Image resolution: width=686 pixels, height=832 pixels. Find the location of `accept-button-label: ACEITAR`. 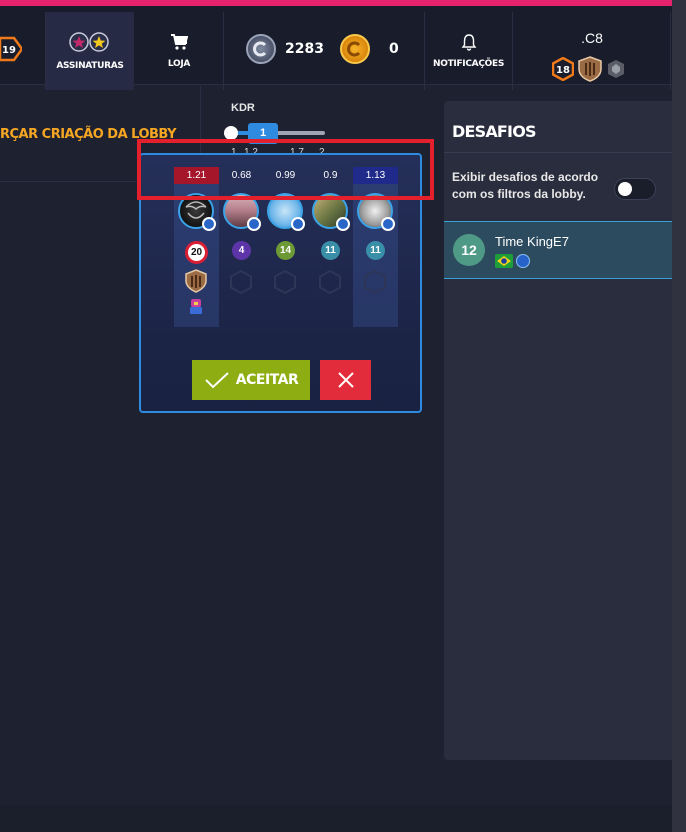

accept-button-label: ACEITAR is located at coordinates (267, 380).